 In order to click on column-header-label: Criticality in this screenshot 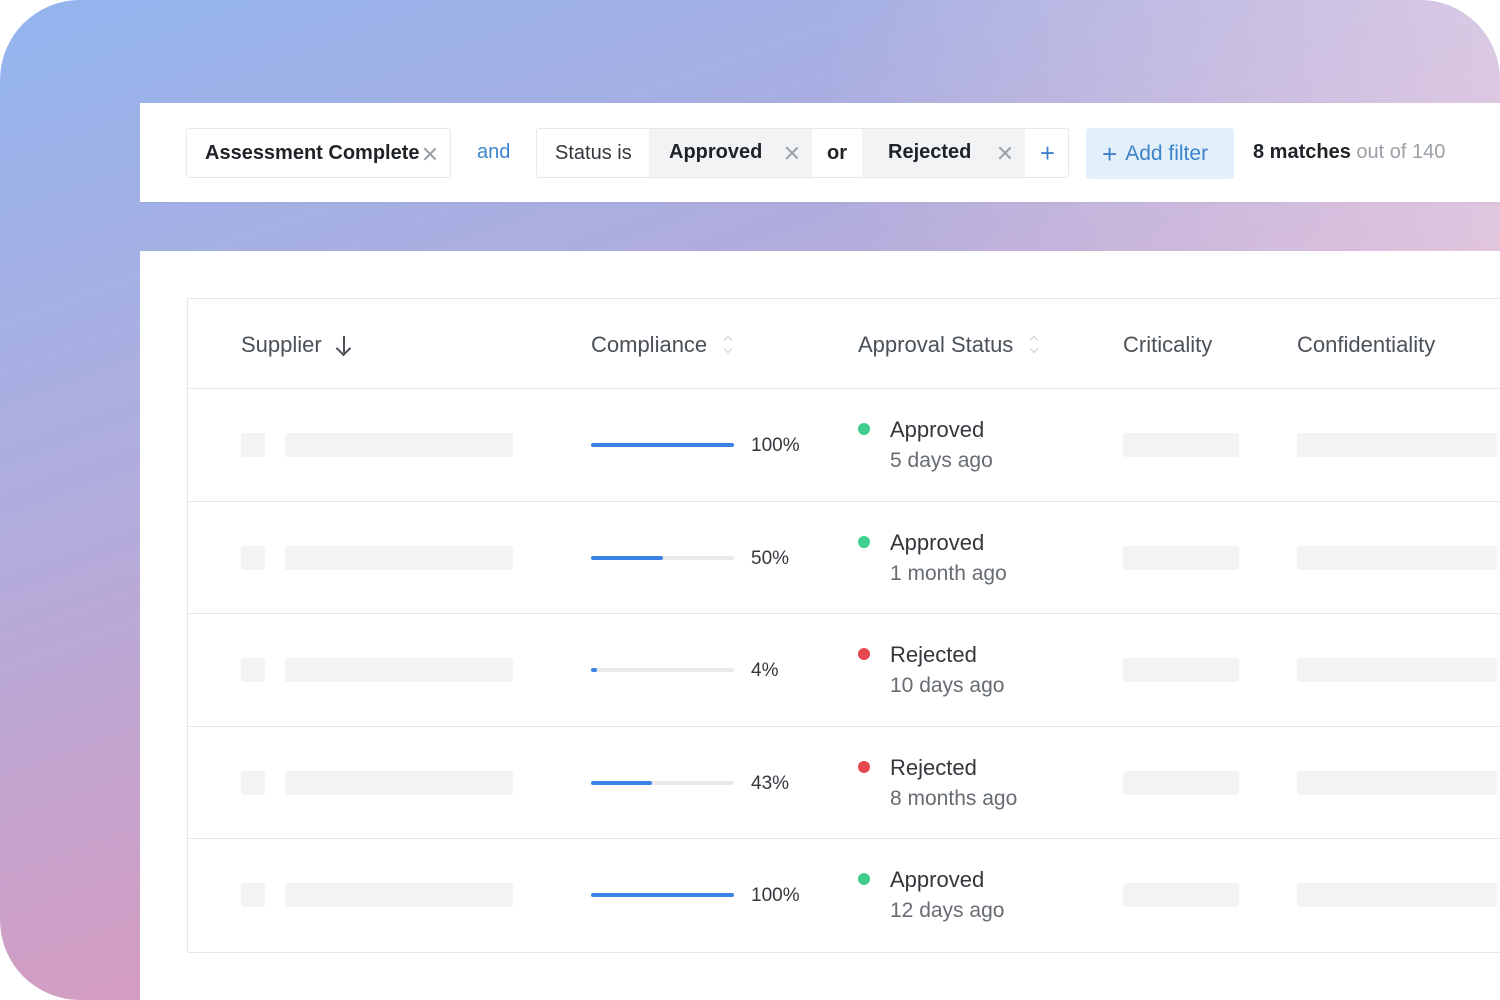, I will do `click(1168, 344)`.